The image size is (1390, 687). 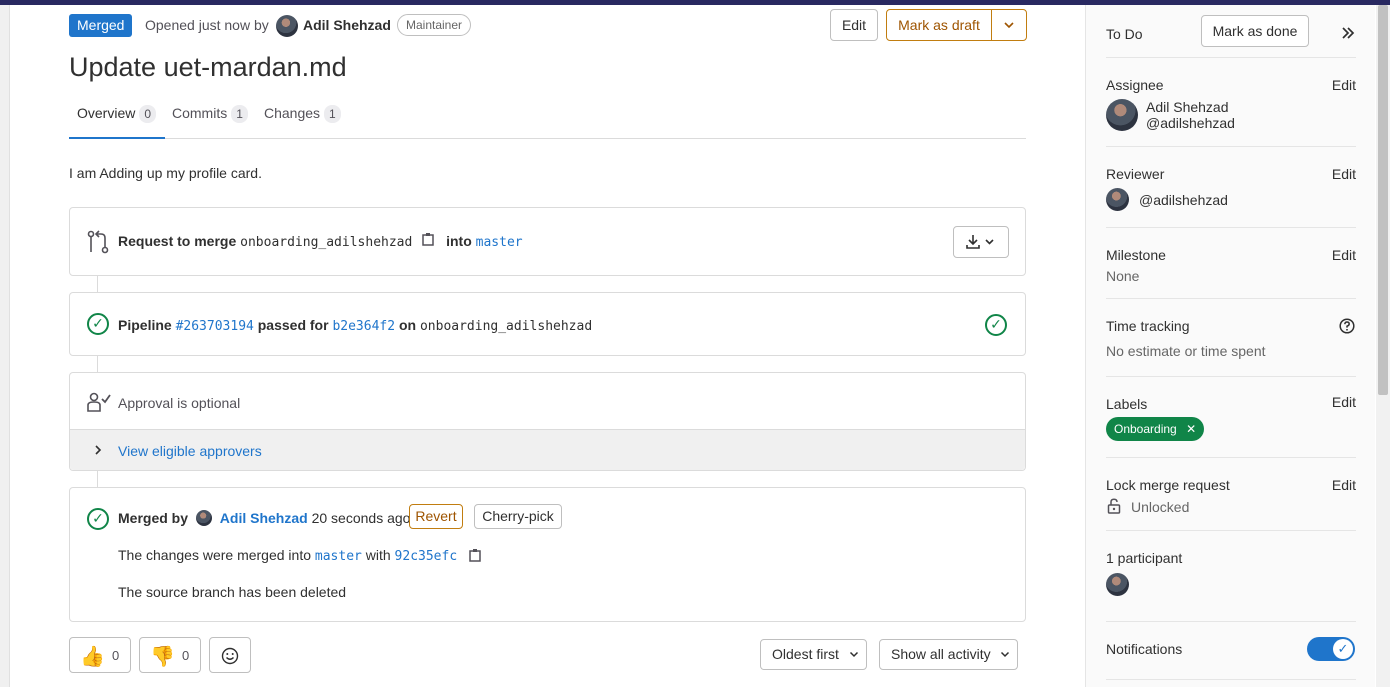 I want to click on add-reaction-button, so click(x=230, y=655).